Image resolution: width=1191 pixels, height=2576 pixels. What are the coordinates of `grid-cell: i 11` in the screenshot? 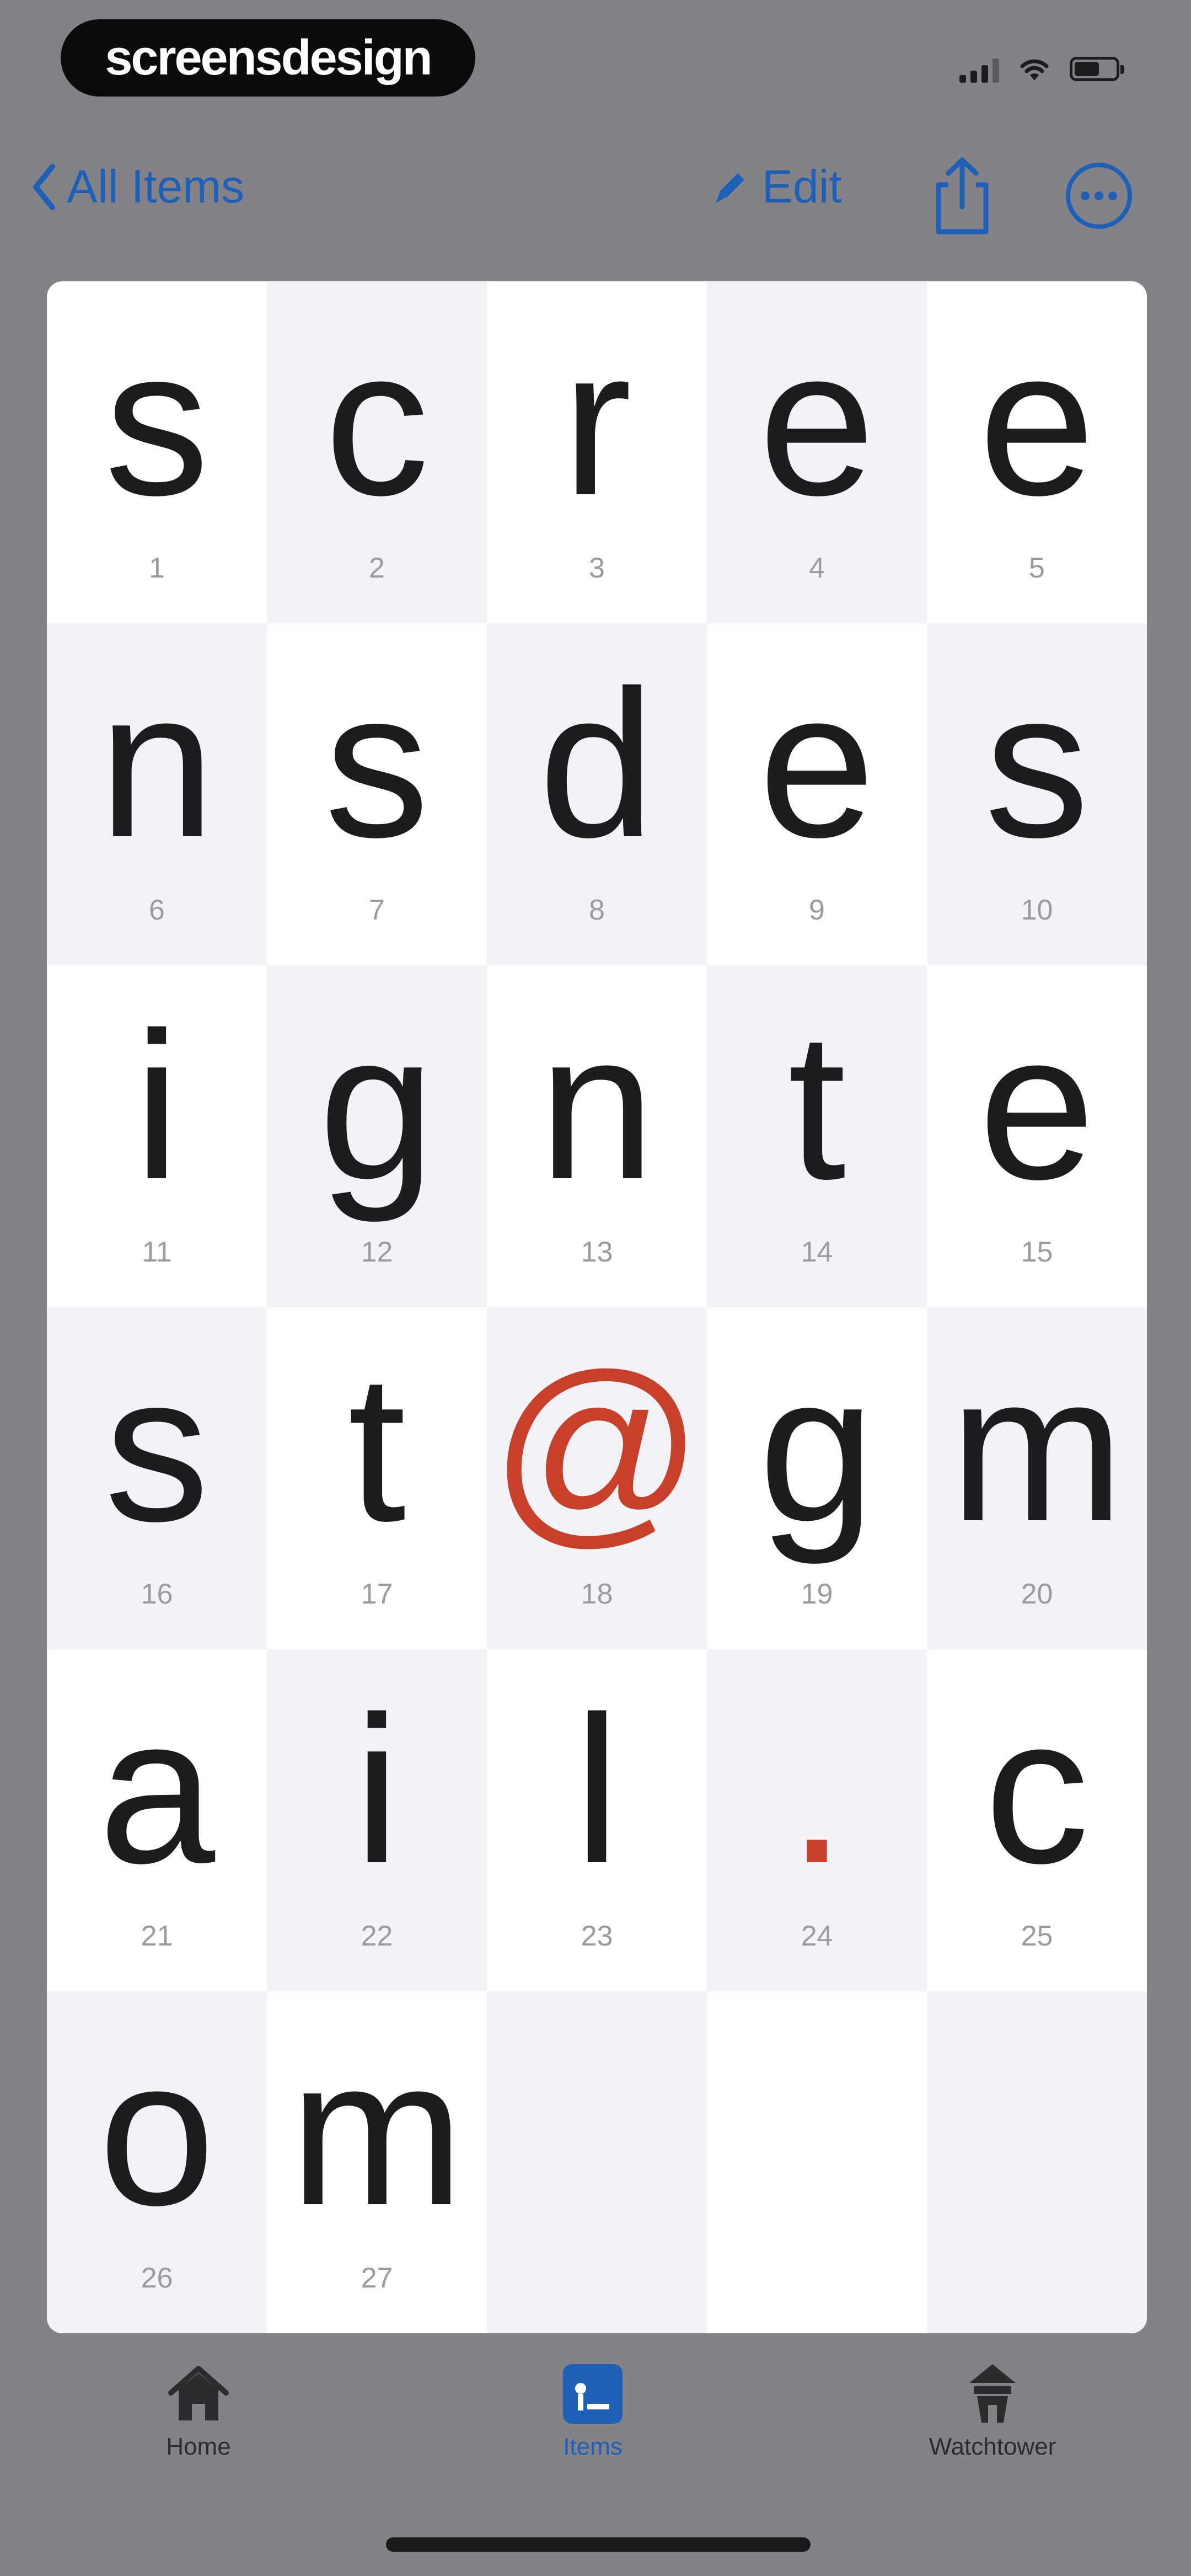 It's located at (157, 1136).